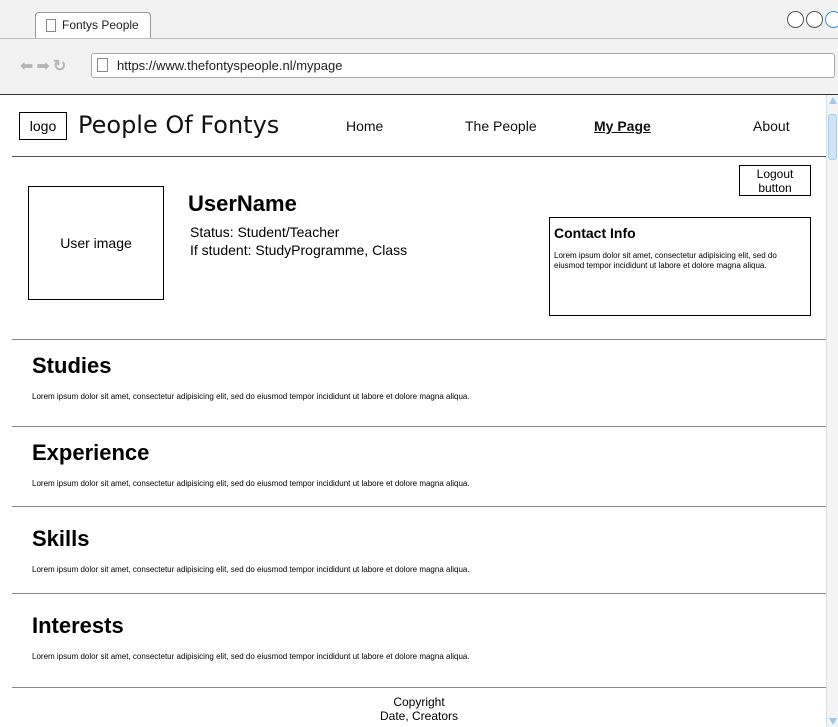 Image resolution: width=838 pixels, height=727 pixels. I want to click on site-footer: Copyright Date, Creators, so click(419, 707).